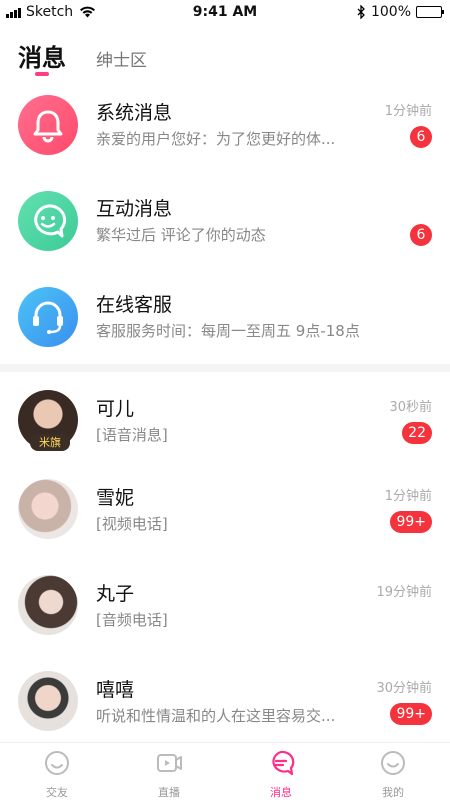  Describe the element at coordinates (281, 792) in the screenshot. I see `tab-label: 消息` at that location.